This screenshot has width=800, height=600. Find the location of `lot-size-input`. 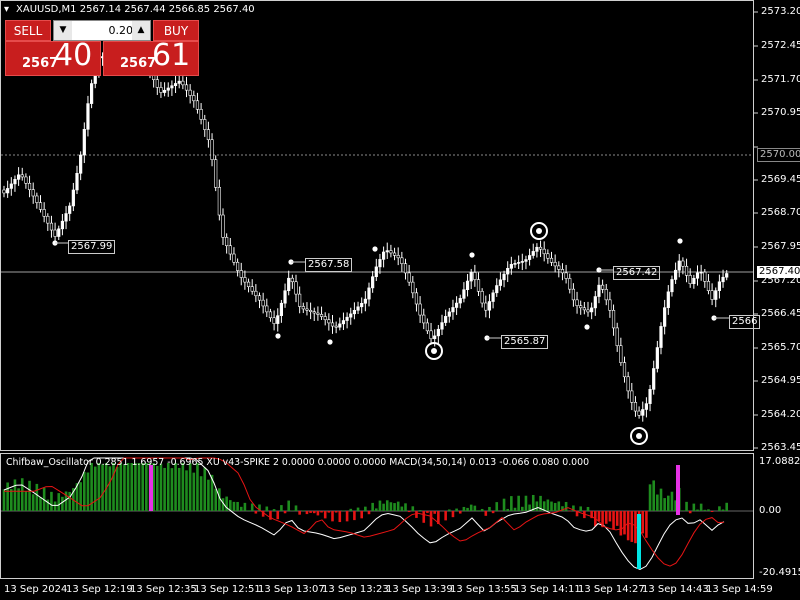

lot-size-input is located at coordinates (104, 30).